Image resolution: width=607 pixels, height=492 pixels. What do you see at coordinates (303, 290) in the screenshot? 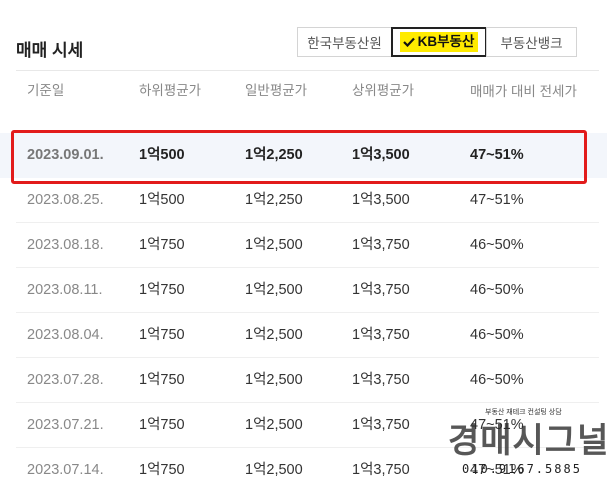
I see `table-row: 2023.08.11. 1억750 1억2,500 1억3,750 46~50%` at bounding box center [303, 290].